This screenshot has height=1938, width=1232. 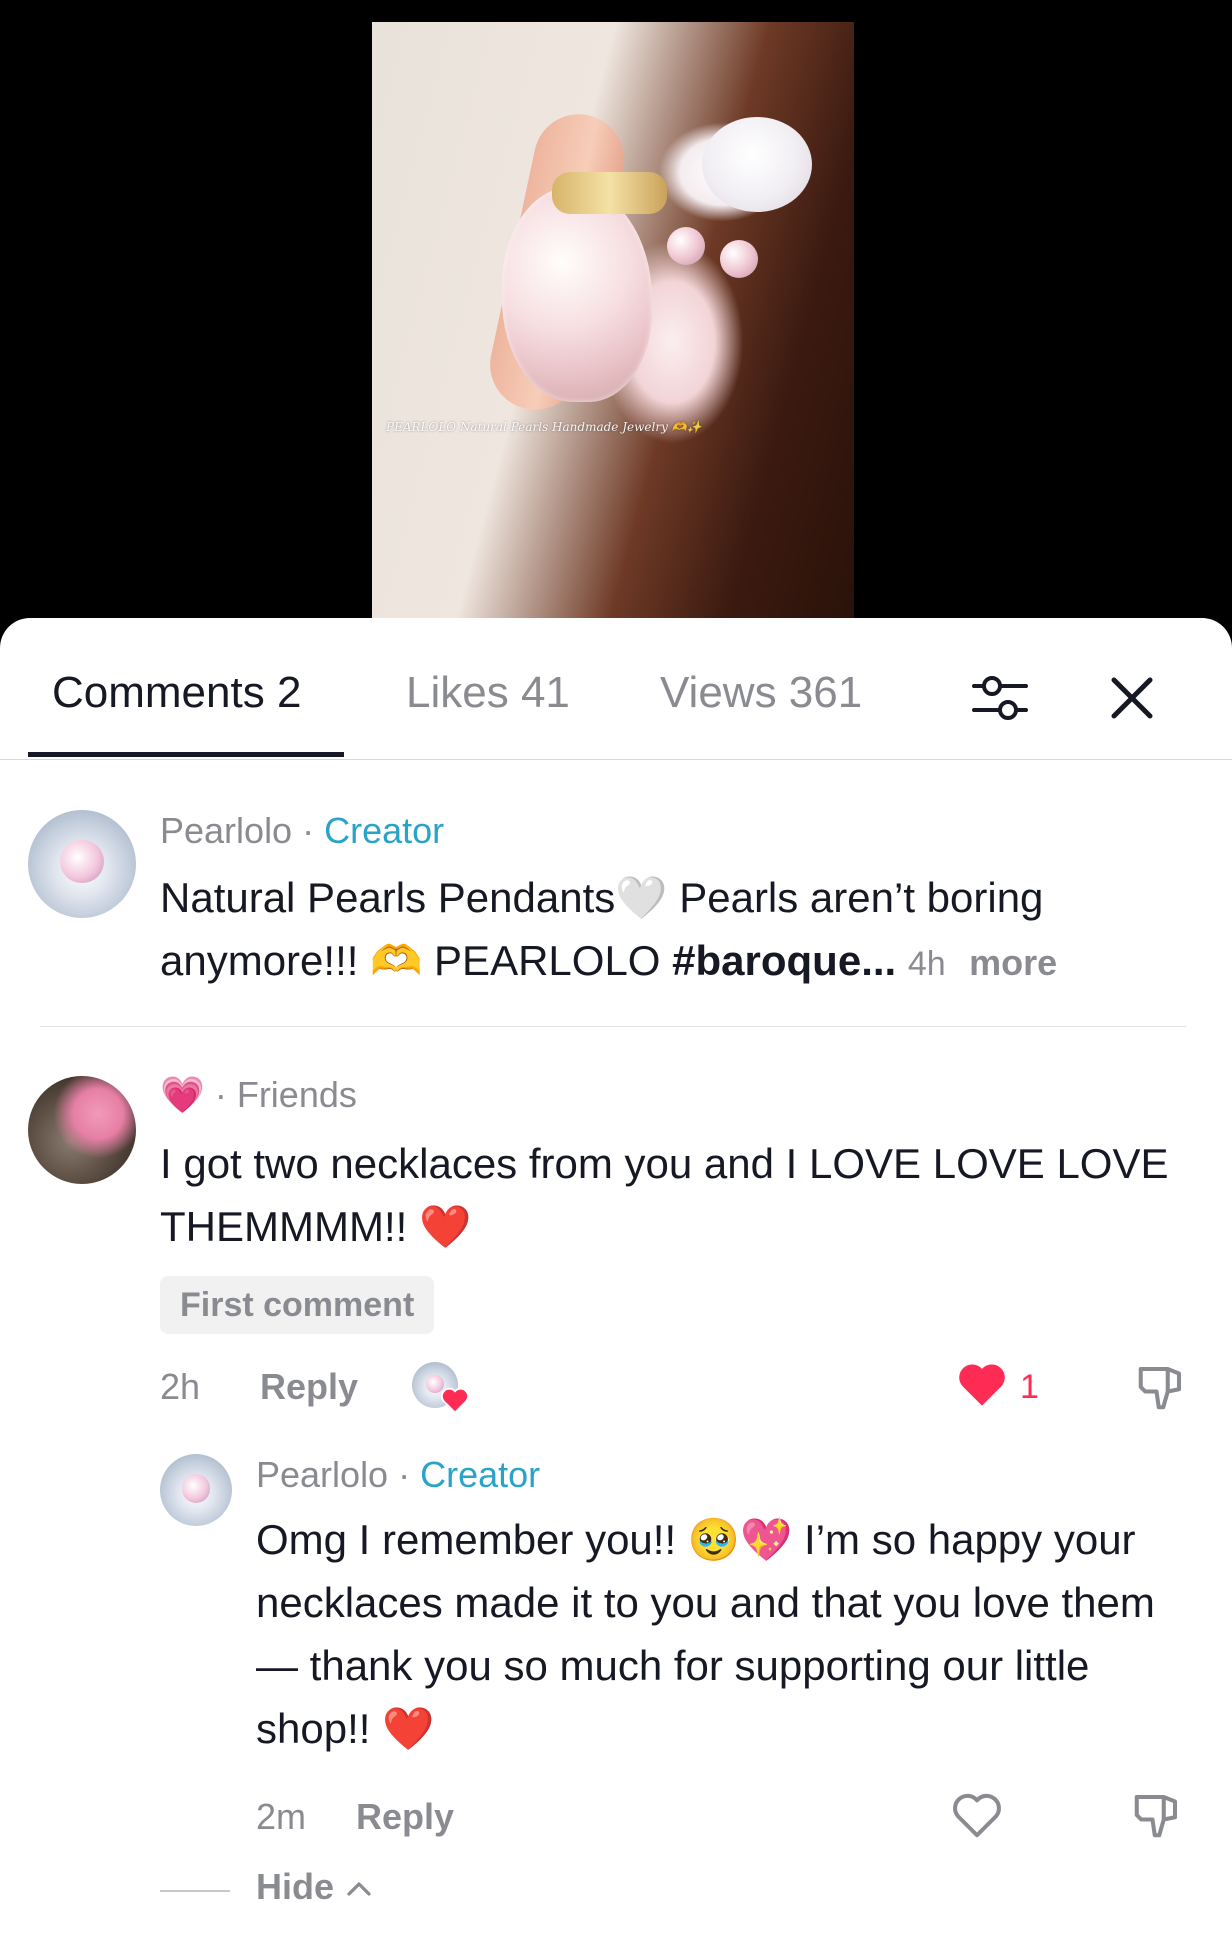 I want to click on reply-meta: Pearlolo · Creator, so click(x=398, y=1474).